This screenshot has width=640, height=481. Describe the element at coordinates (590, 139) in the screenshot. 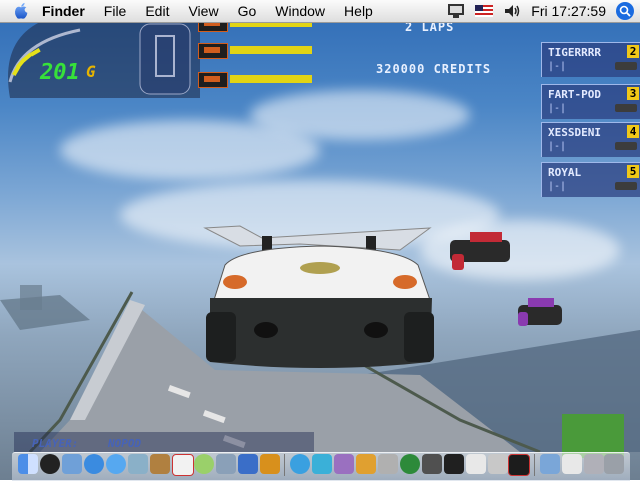

I see `rank-entry: XESSDENI 4 |-|` at that location.